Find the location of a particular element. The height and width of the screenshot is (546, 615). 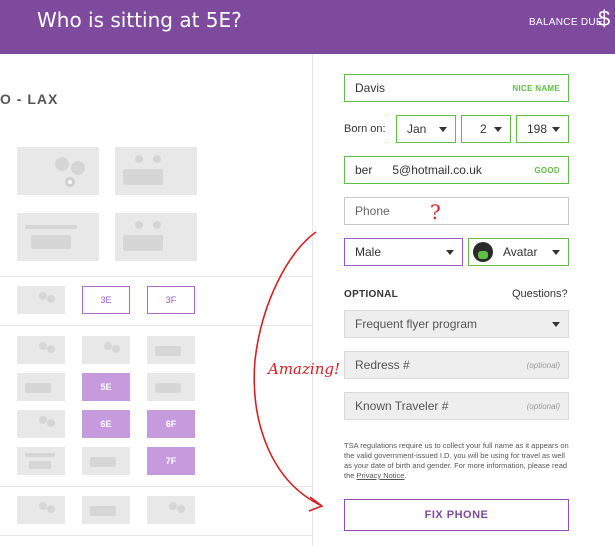

email-valid-badge: GOOD is located at coordinates (547, 170).